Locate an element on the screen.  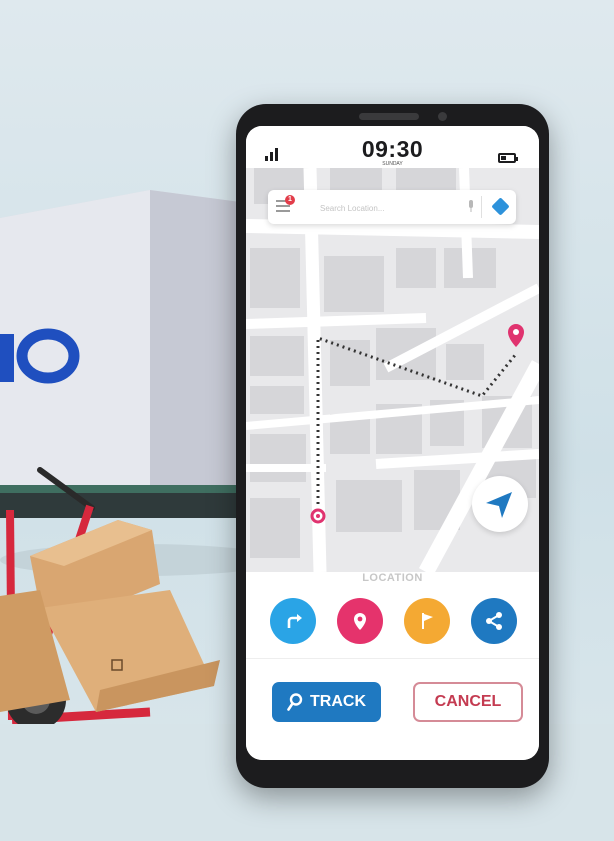
status-time: 09:30 is located at coordinates (392, 149).